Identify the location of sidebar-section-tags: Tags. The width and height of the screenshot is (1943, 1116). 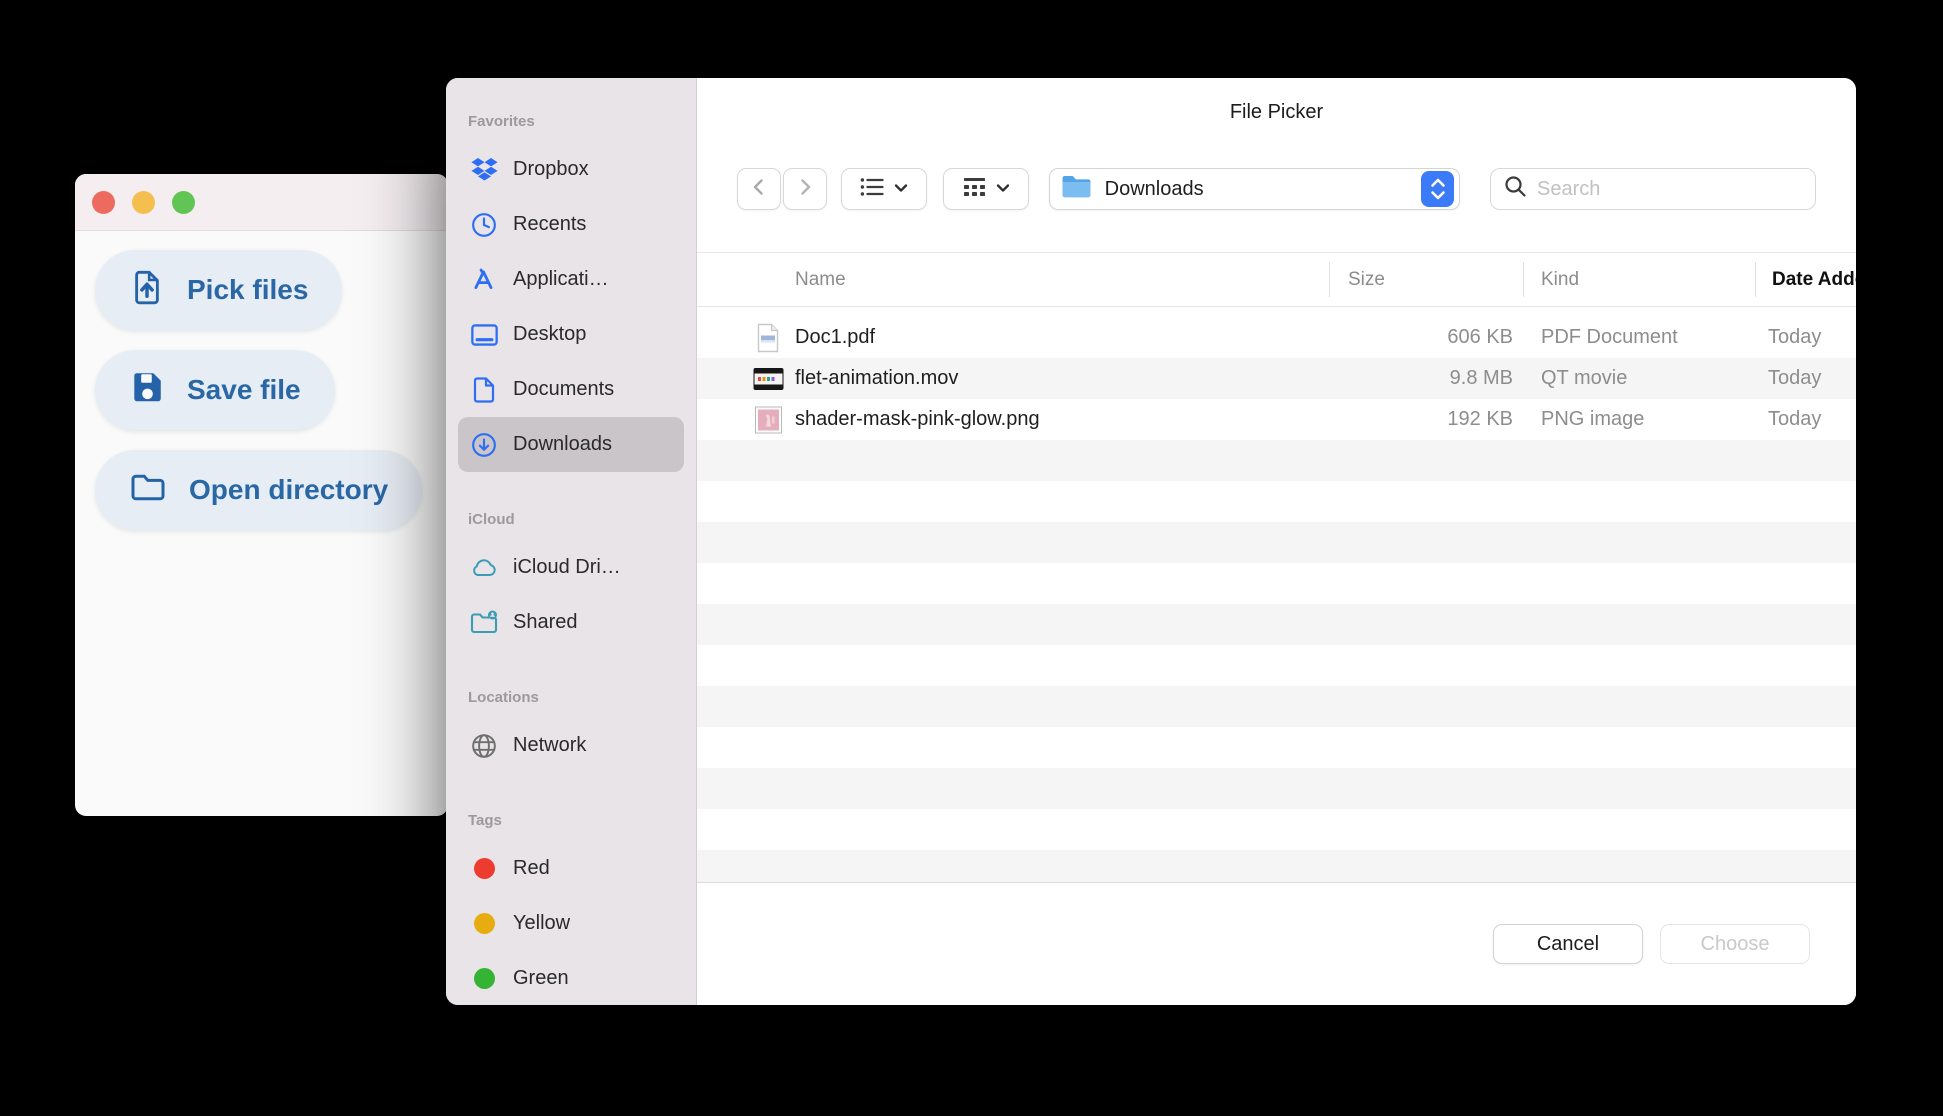
(485, 820).